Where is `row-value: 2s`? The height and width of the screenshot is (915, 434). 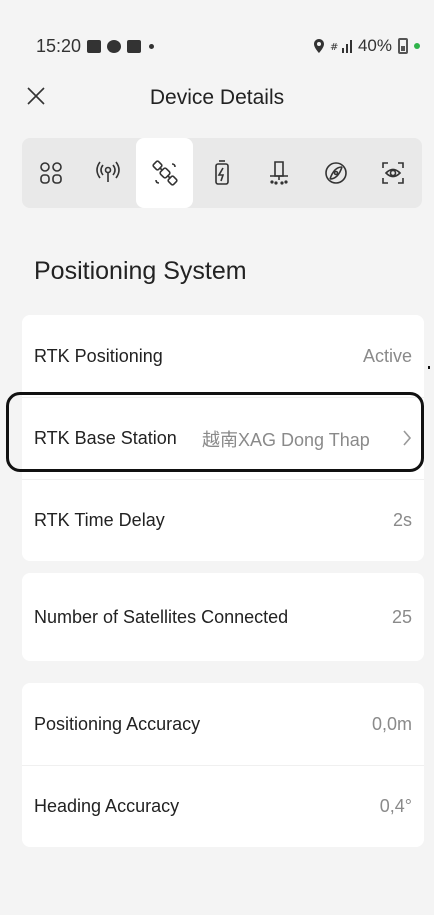 row-value: 2s is located at coordinates (402, 520).